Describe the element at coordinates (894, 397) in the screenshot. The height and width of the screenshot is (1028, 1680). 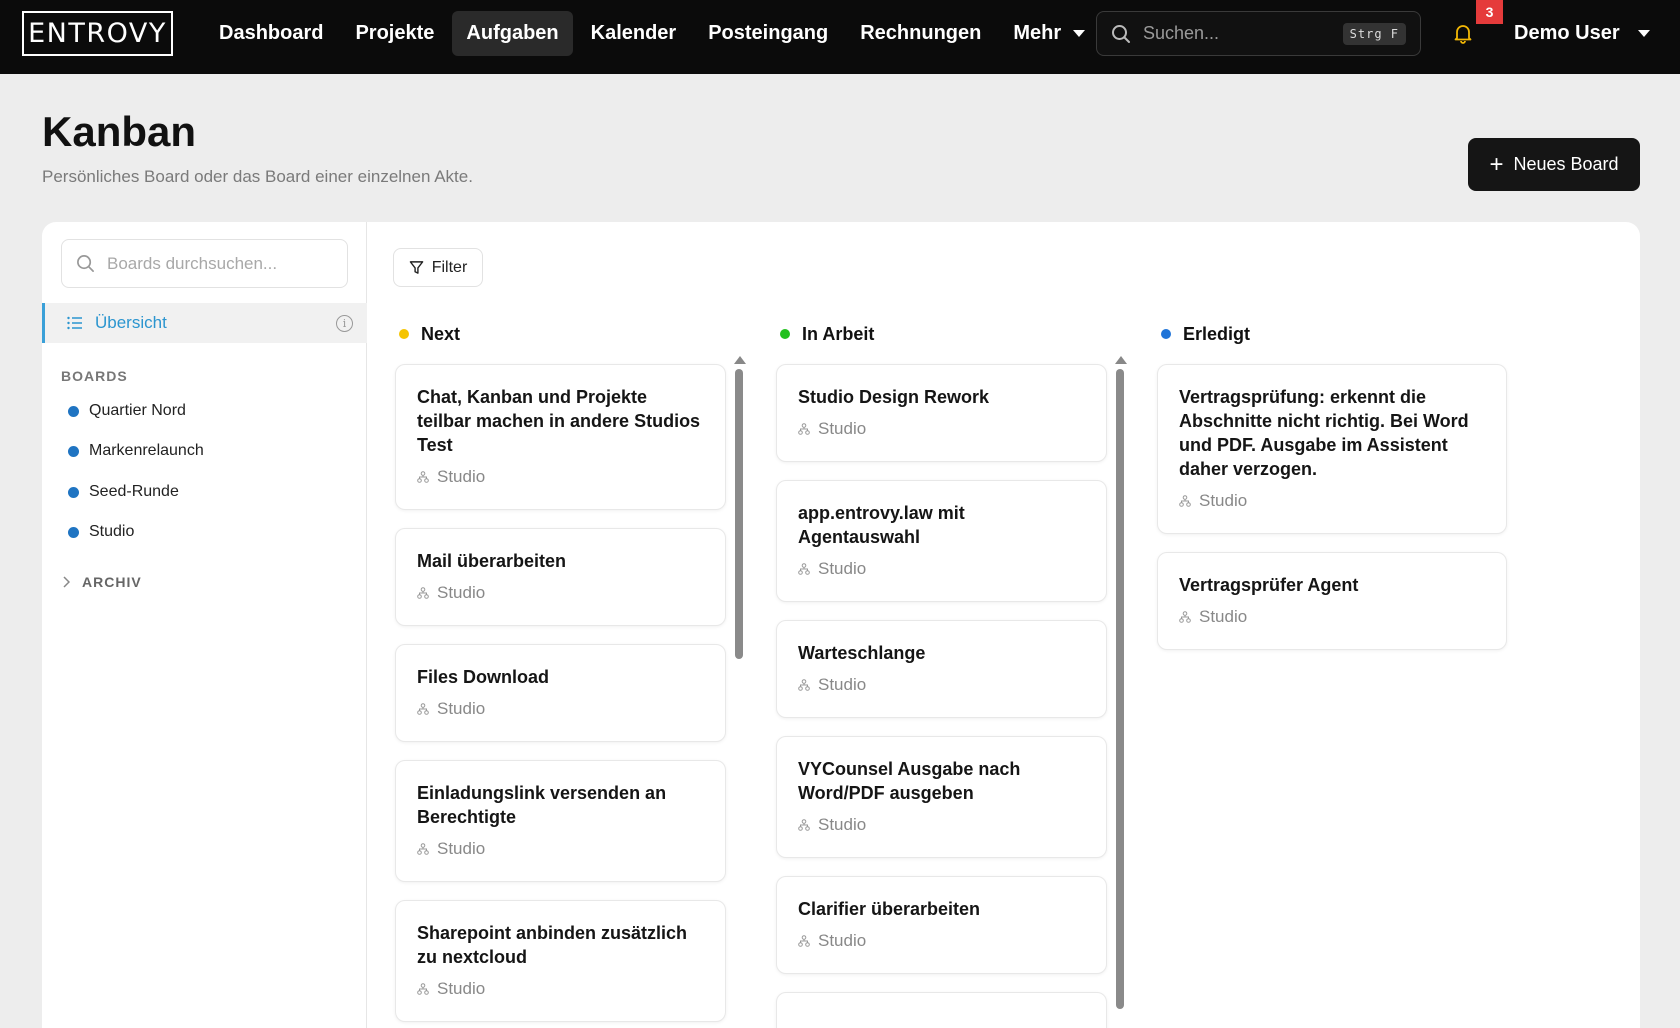
I see `card-title: Studio Design Rework` at that location.